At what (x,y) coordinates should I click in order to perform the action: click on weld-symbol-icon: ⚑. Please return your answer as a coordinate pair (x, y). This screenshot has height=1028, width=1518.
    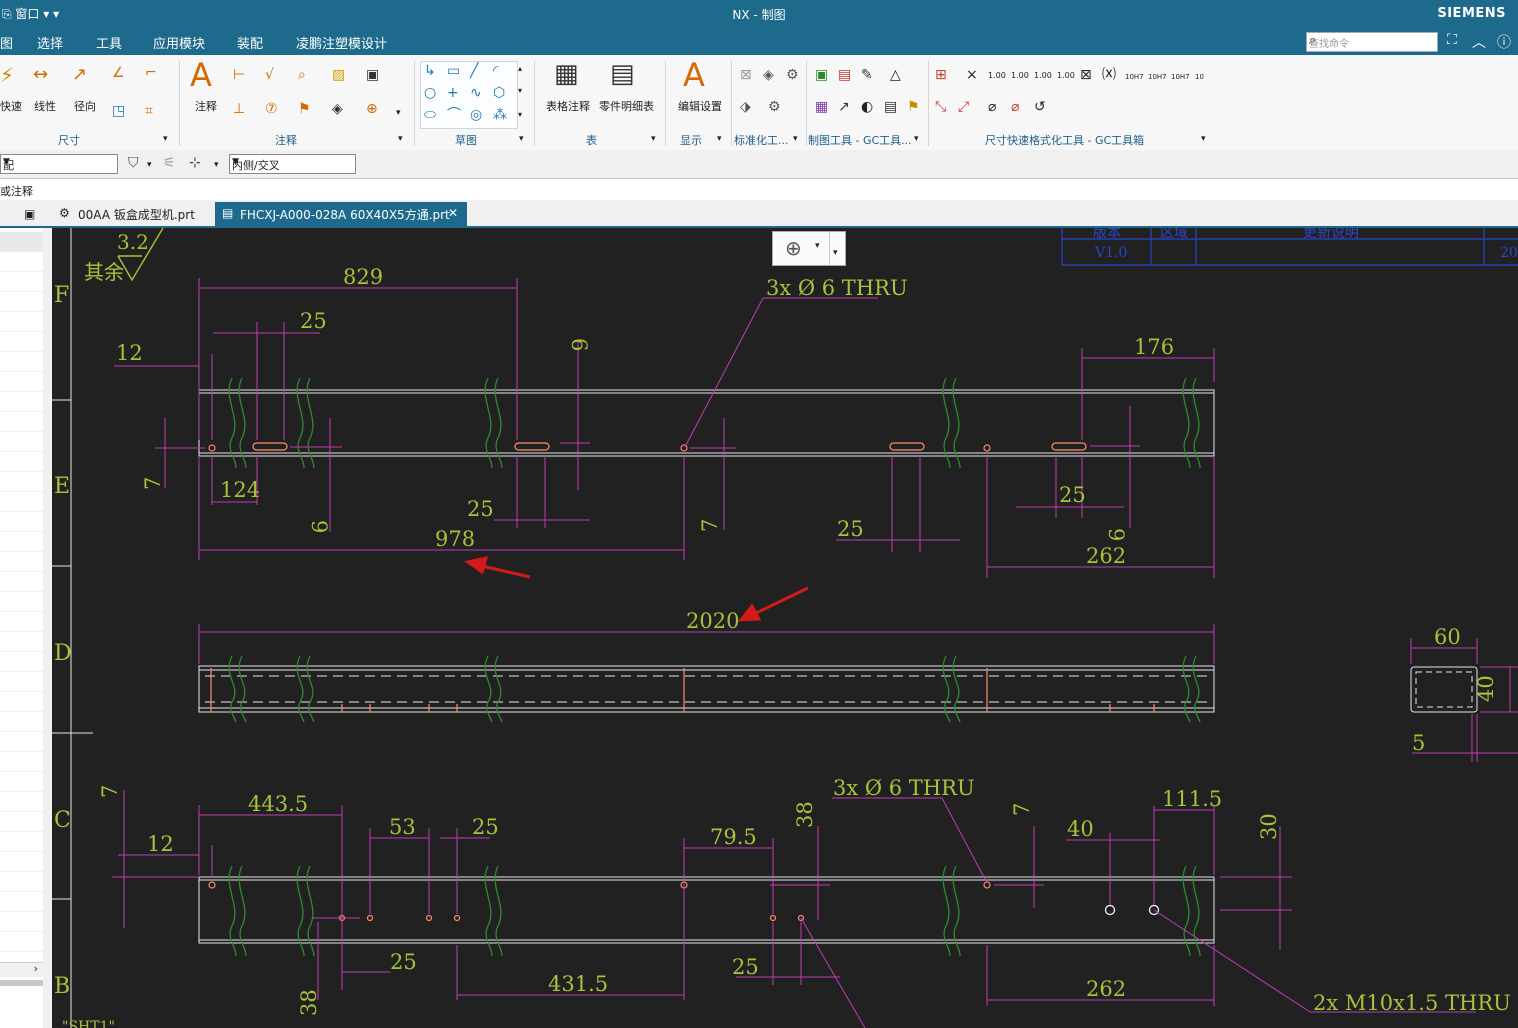
    Looking at the image, I should click on (304, 109).